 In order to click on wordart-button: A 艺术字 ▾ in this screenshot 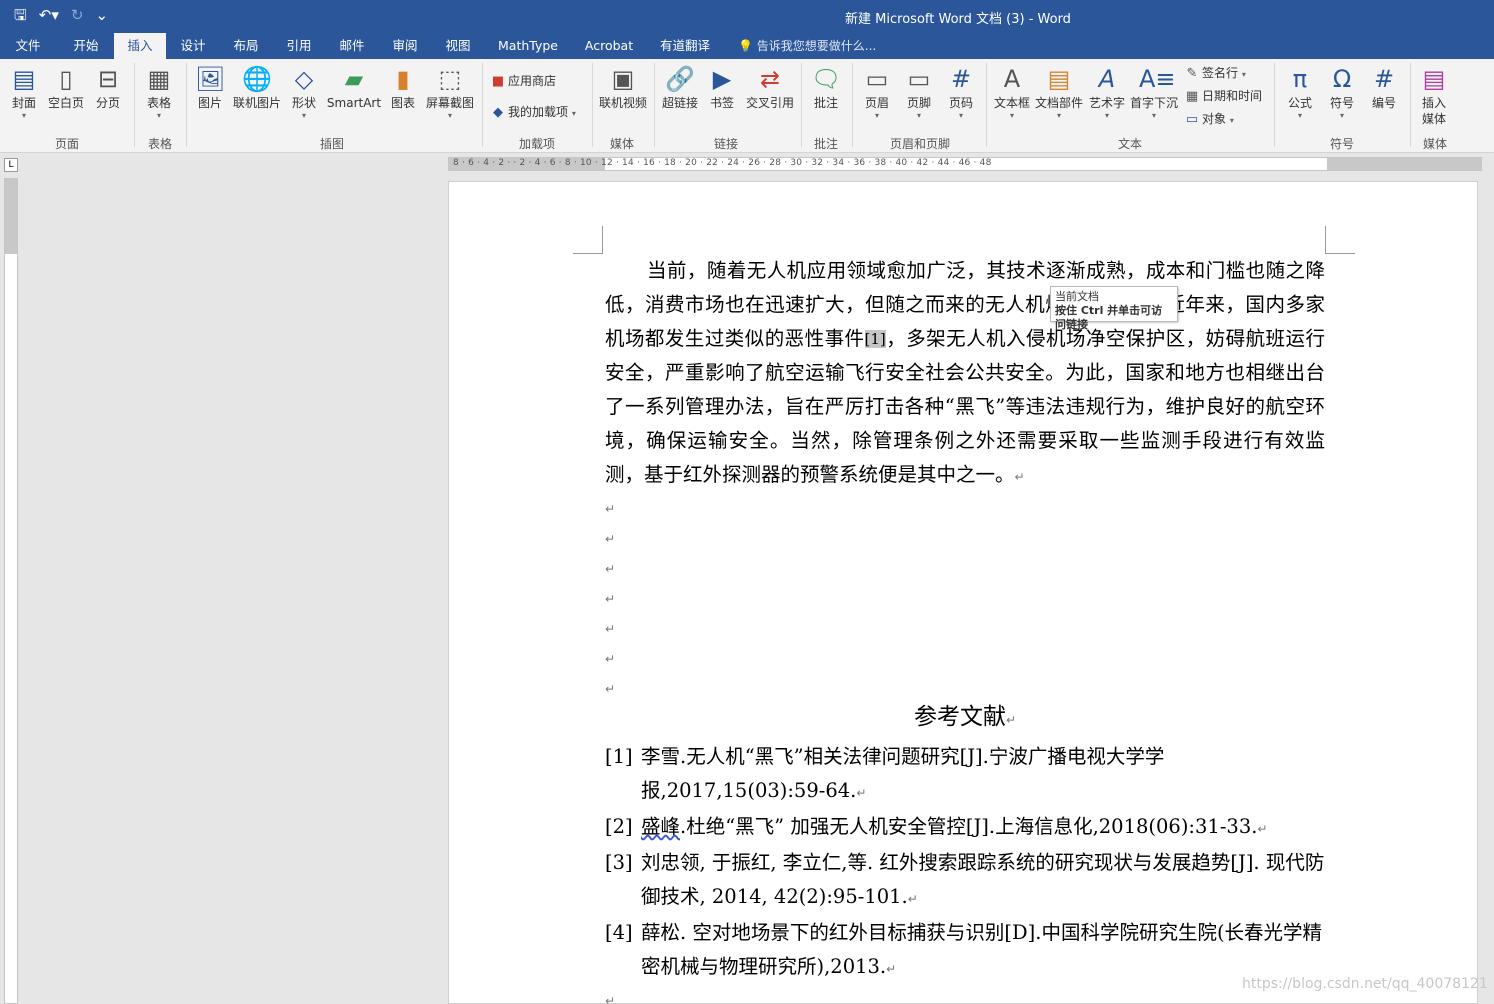, I will do `click(1107, 91)`.